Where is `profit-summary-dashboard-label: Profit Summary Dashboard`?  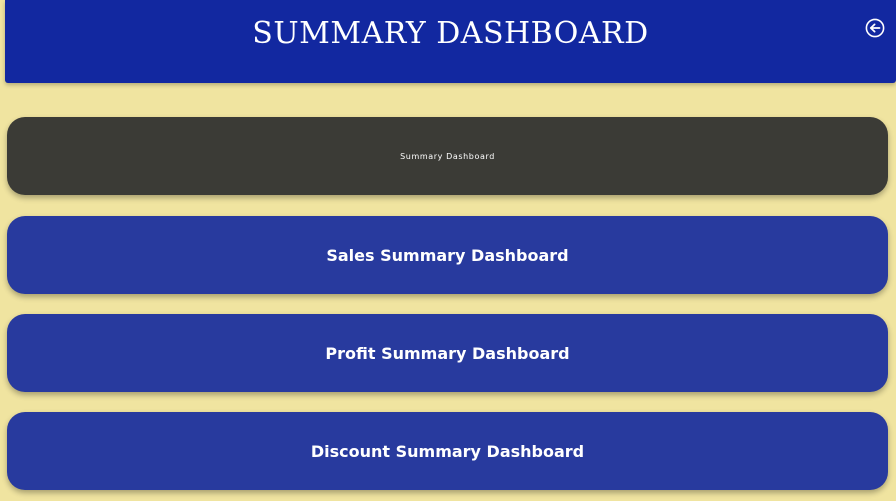
profit-summary-dashboard-label: Profit Summary Dashboard is located at coordinates (447, 353).